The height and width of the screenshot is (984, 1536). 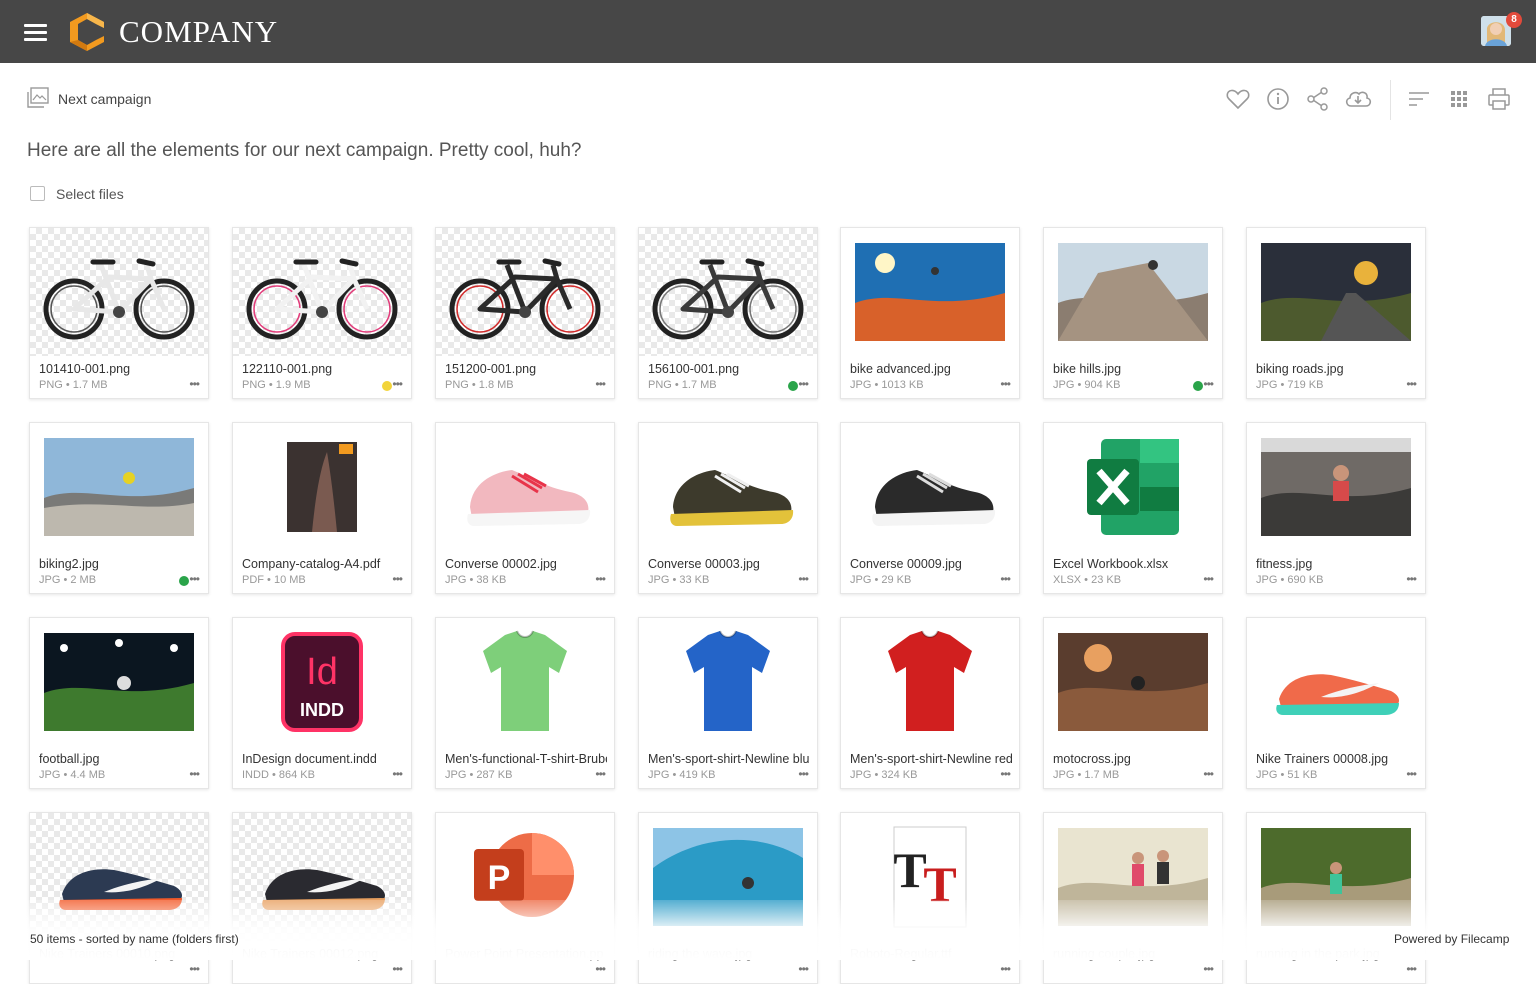 I want to click on heart-icon, so click(x=1238, y=99).